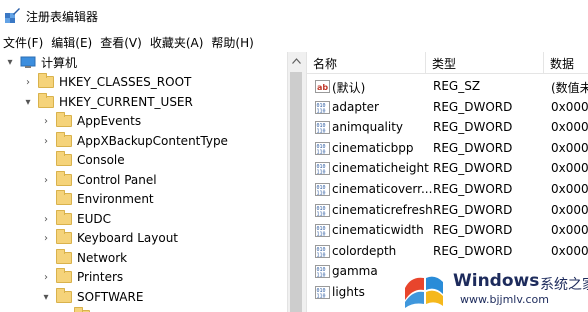  I want to click on value-name: (默认), so click(349, 88).